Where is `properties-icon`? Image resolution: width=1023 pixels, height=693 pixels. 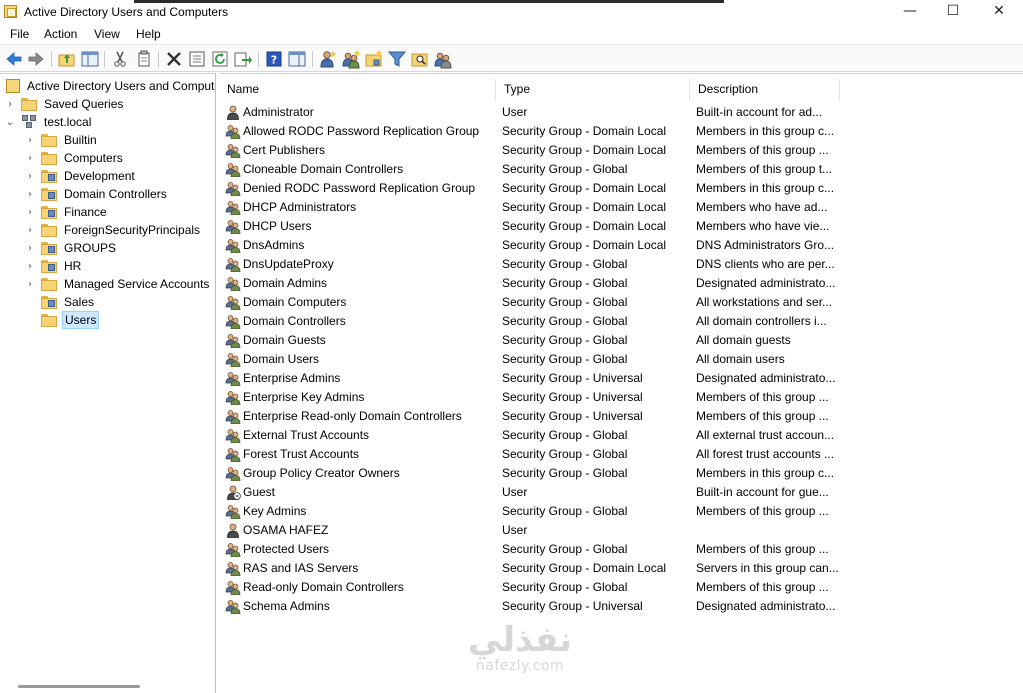 properties-icon is located at coordinates (197, 59).